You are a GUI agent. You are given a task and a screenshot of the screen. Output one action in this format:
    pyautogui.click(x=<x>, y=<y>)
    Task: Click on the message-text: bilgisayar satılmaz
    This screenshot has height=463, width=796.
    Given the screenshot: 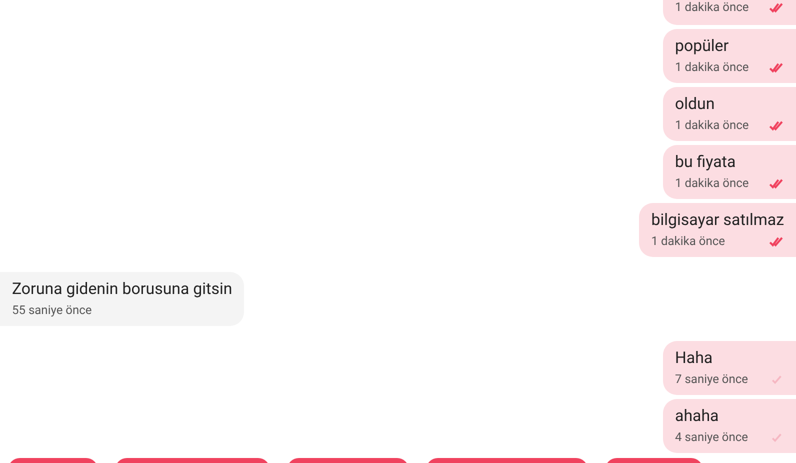 What is the action you would take?
    pyautogui.click(x=717, y=220)
    